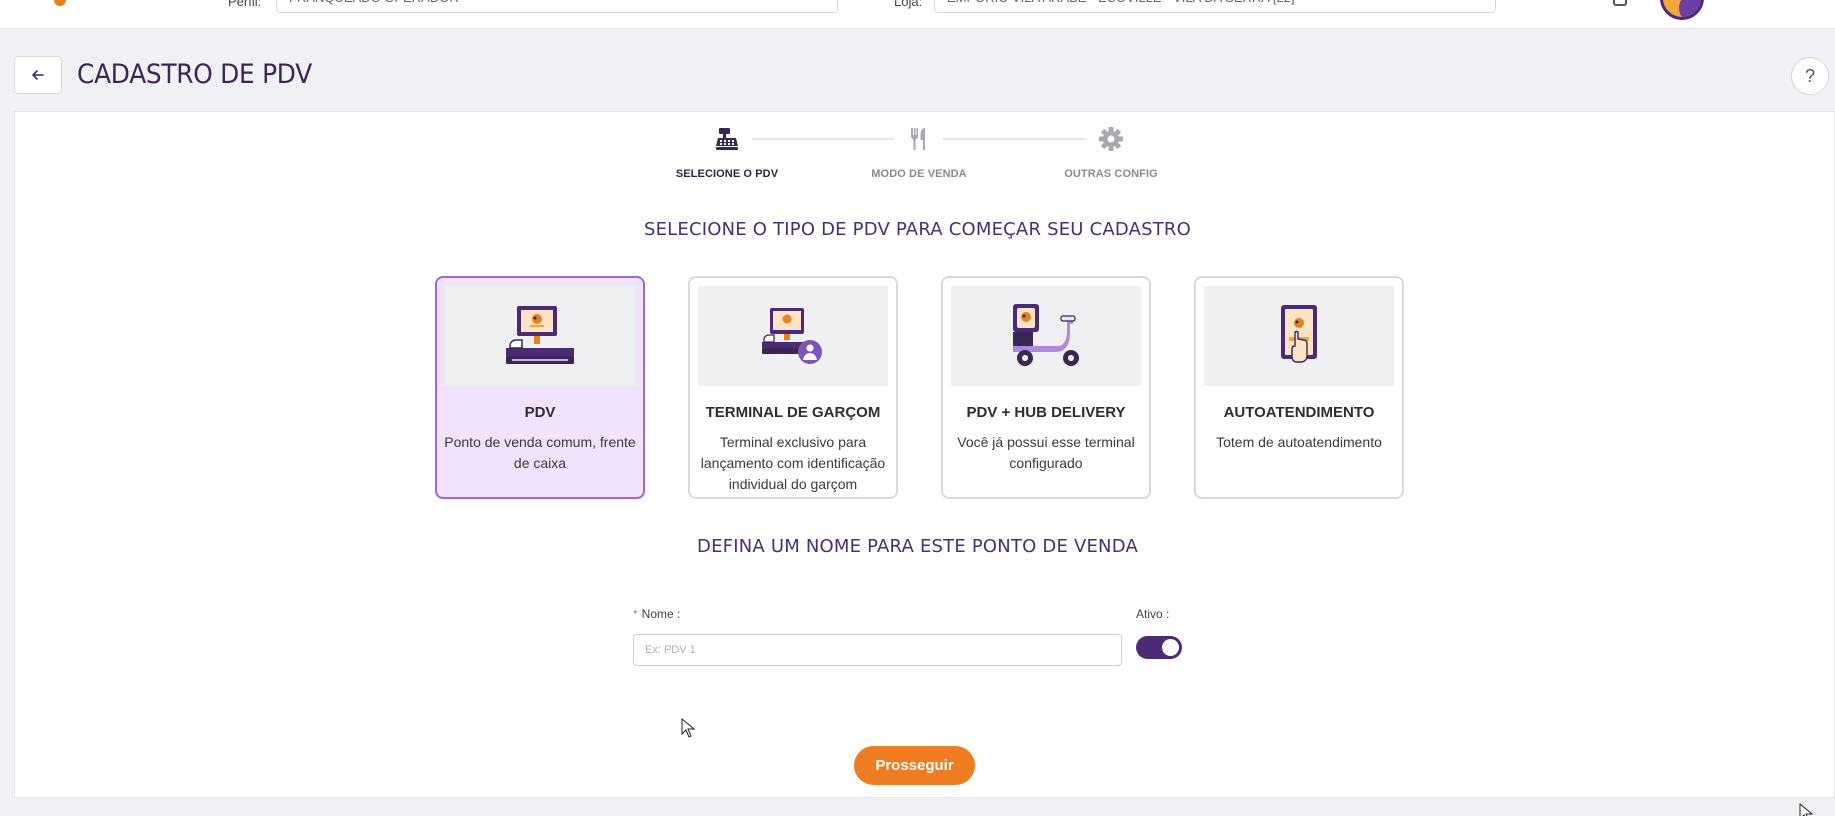 Image resolution: width=1835 pixels, height=816 pixels. I want to click on gear-icon, so click(1111, 139).